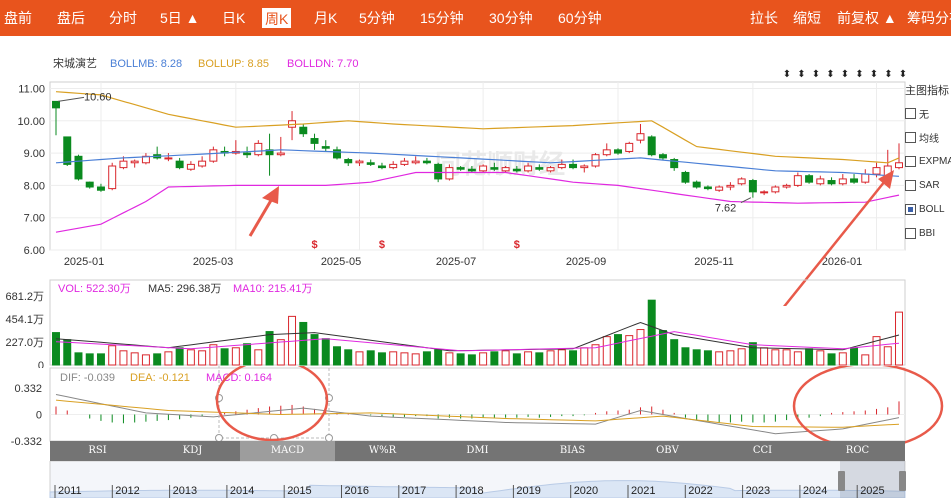 The image size is (951, 498). What do you see at coordinates (762, 451) in the screenshot?
I see `tab-cci: CCI` at bounding box center [762, 451].